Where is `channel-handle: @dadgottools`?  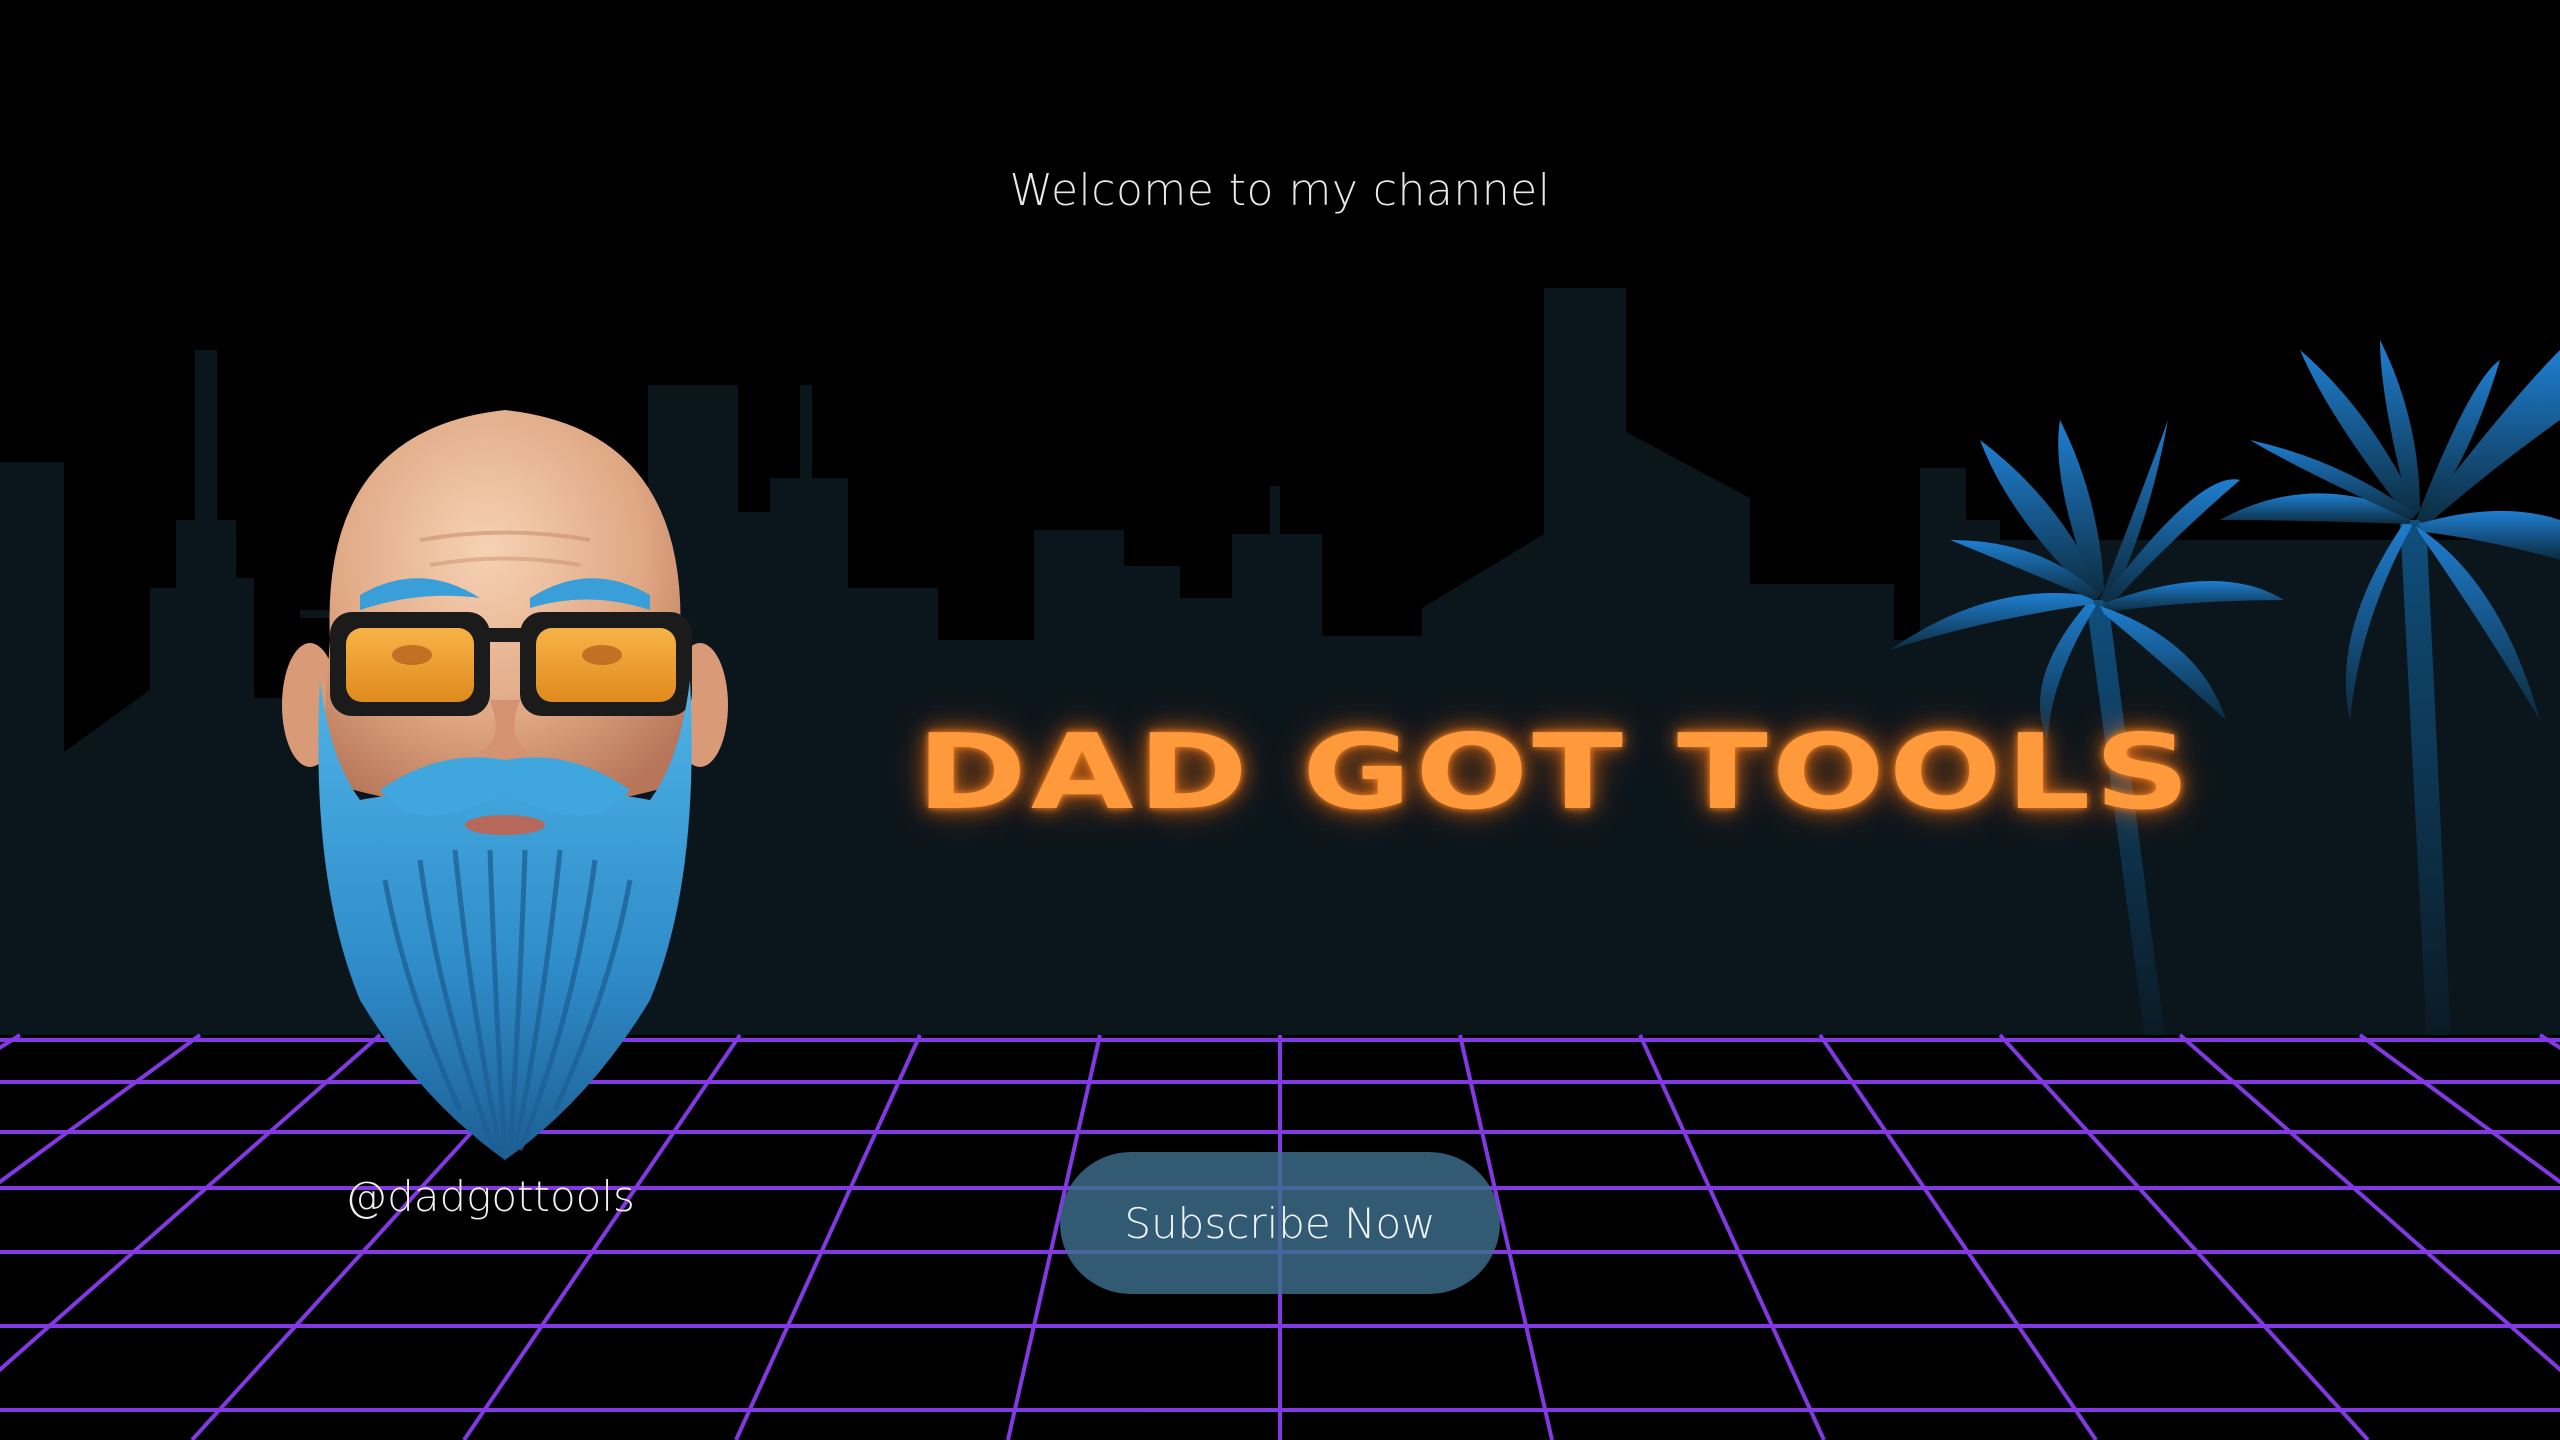
channel-handle: @dadgottools is located at coordinates (490, 1196).